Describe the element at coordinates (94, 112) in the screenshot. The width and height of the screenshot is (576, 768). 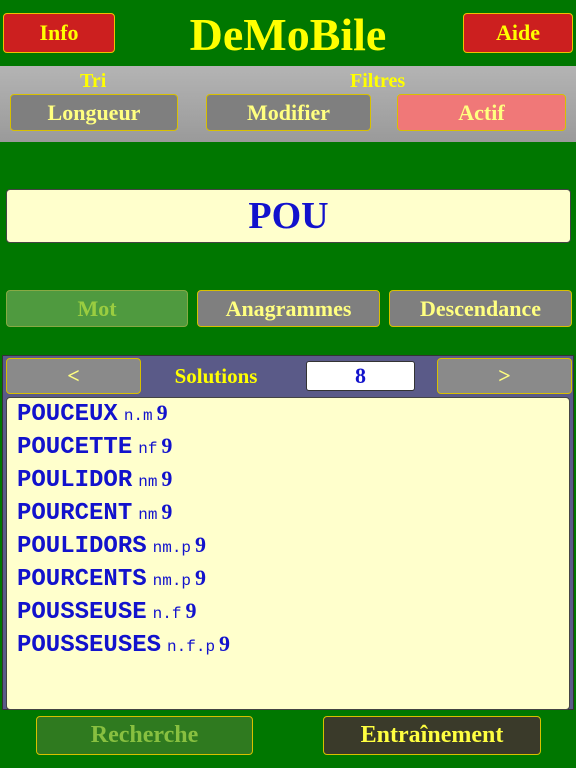
I see `sort-longueur-button: Longueur` at that location.